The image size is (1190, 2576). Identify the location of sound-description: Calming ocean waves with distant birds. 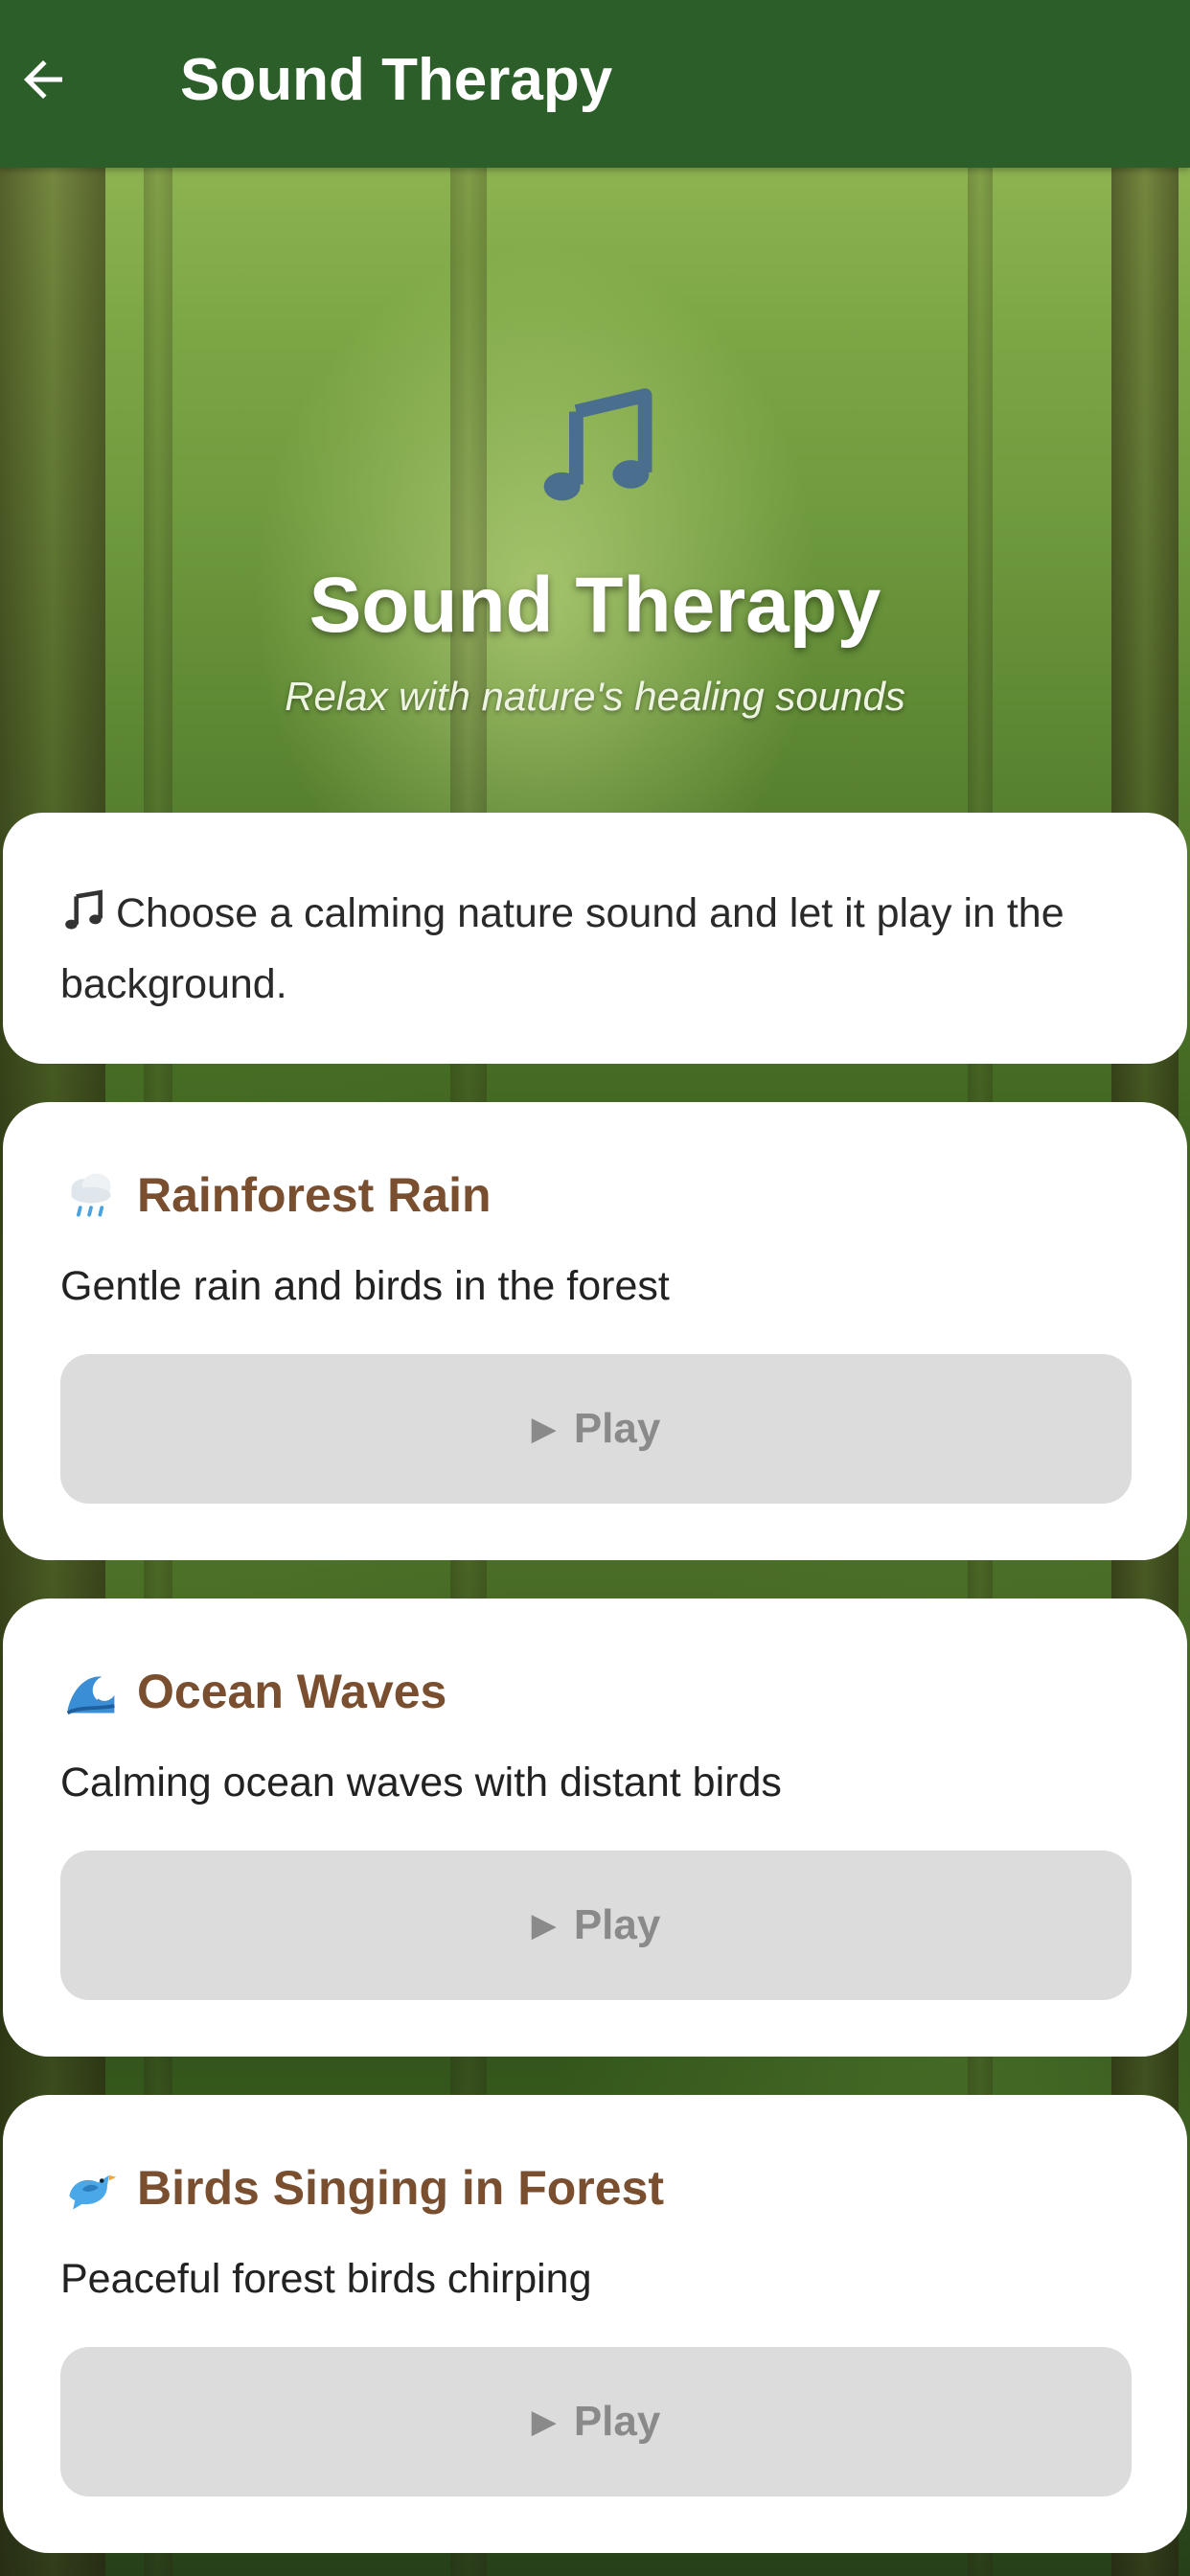
(421, 1783).